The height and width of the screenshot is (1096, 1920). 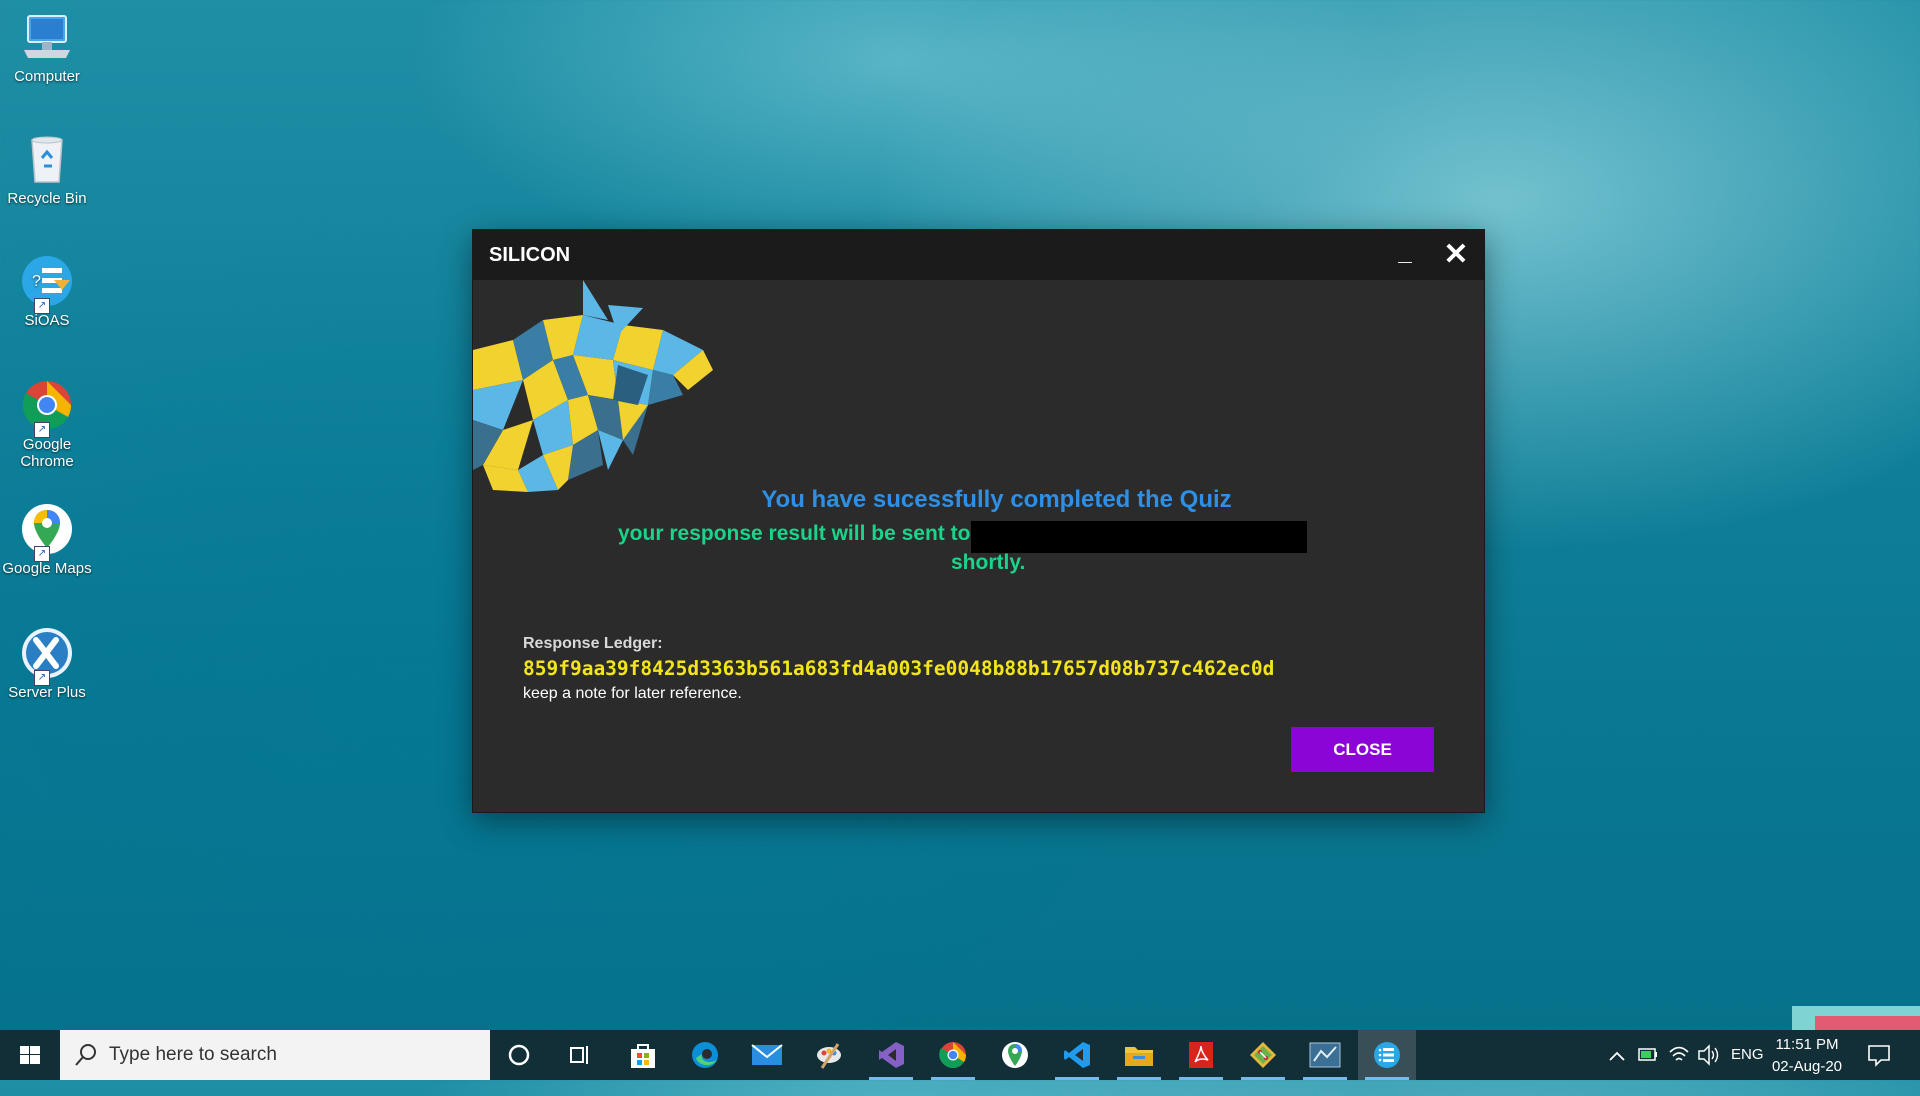 What do you see at coordinates (47, 692) in the screenshot?
I see `desktop-icon-label: Server Plus` at bounding box center [47, 692].